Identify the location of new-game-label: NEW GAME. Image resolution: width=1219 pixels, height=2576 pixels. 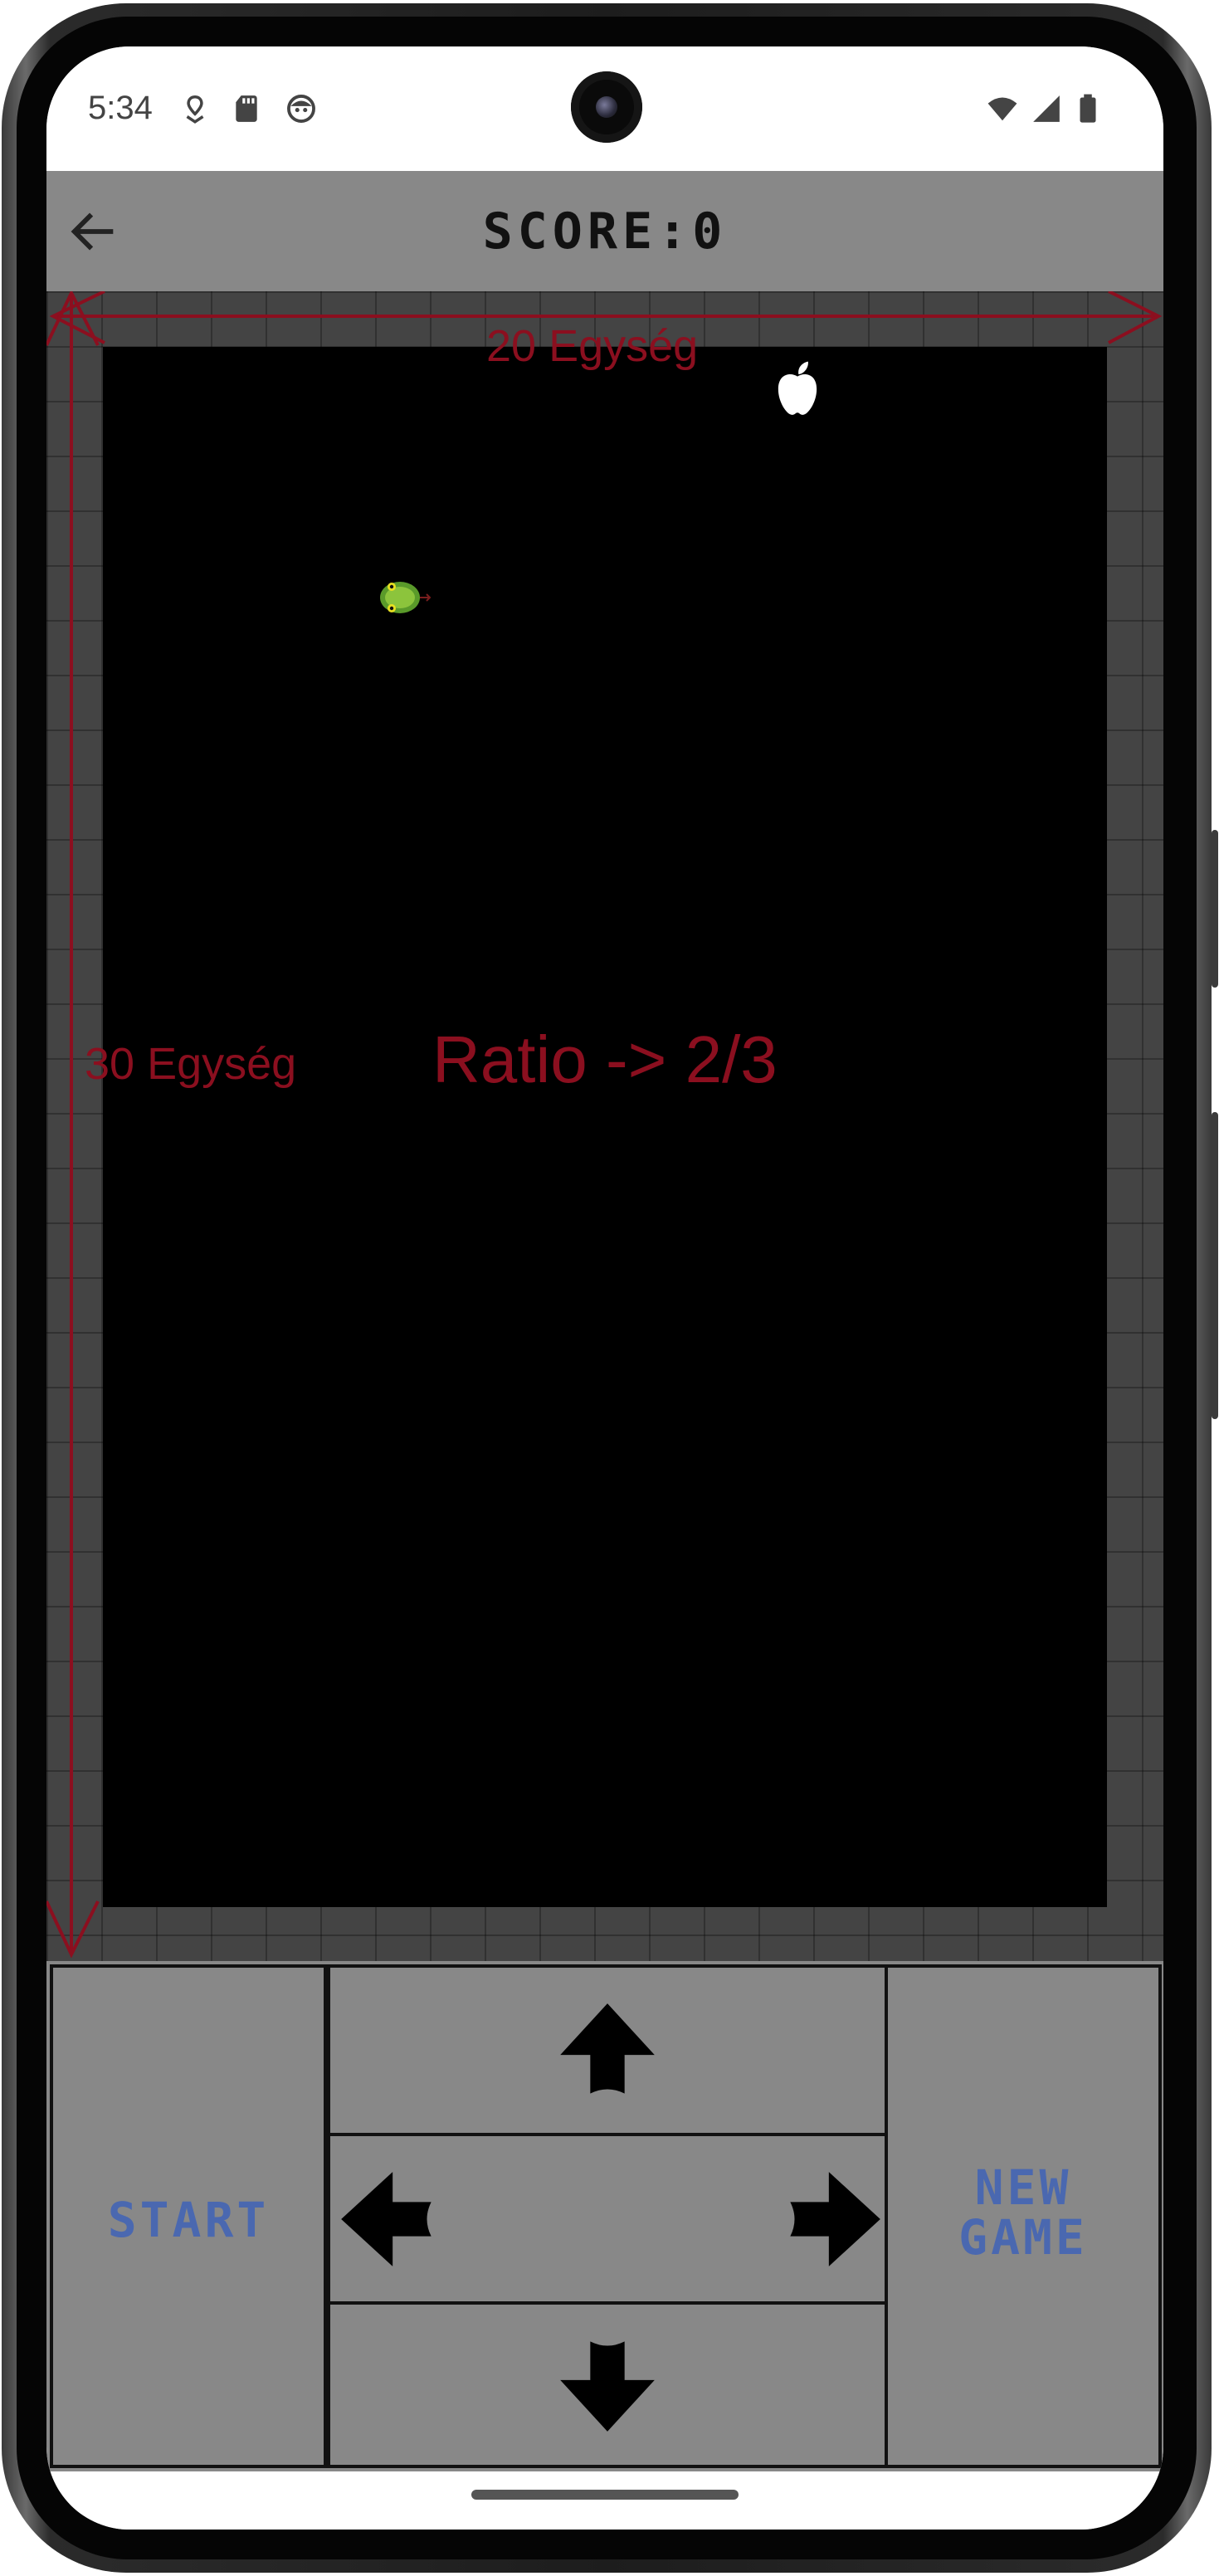
(1023, 2213).